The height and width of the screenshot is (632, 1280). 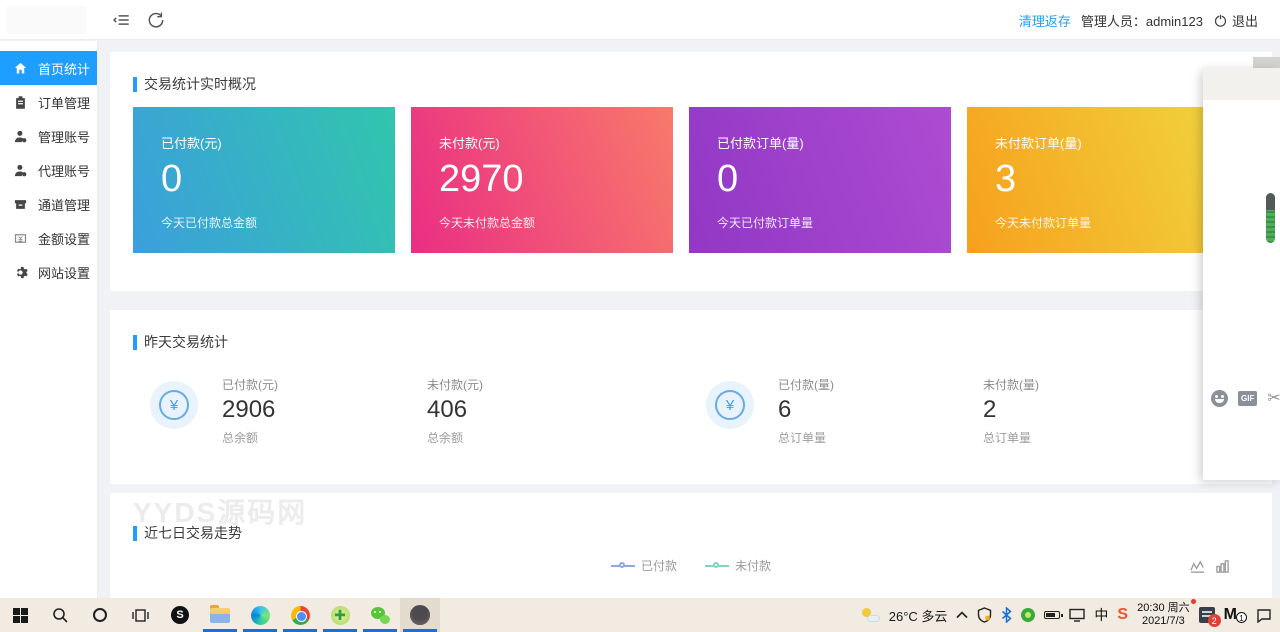 What do you see at coordinates (64, 273) in the screenshot?
I see `sidebar-item-label: 网站设置` at bounding box center [64, 273].